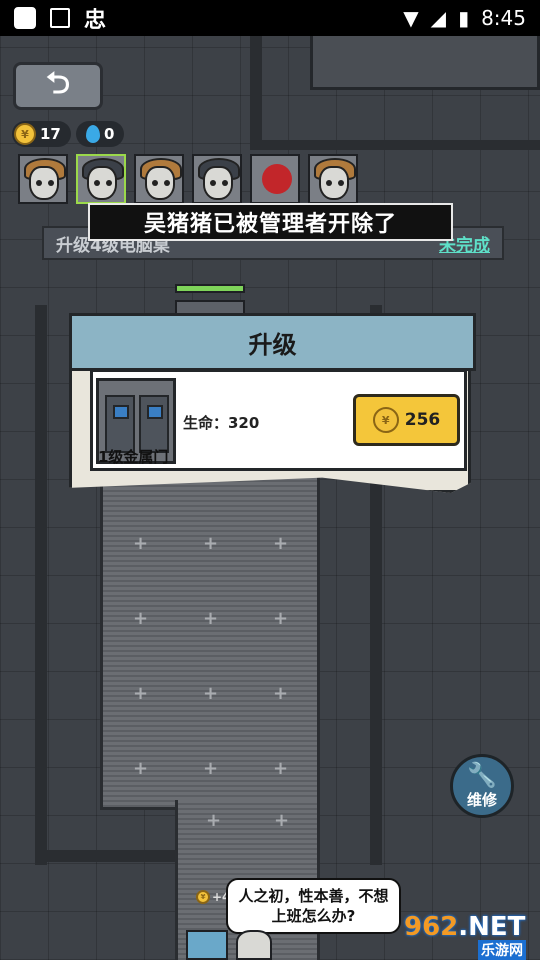 This screenshot has height=960, width=540. I want to click on item-hp: 生命：320, so click(221, 423).